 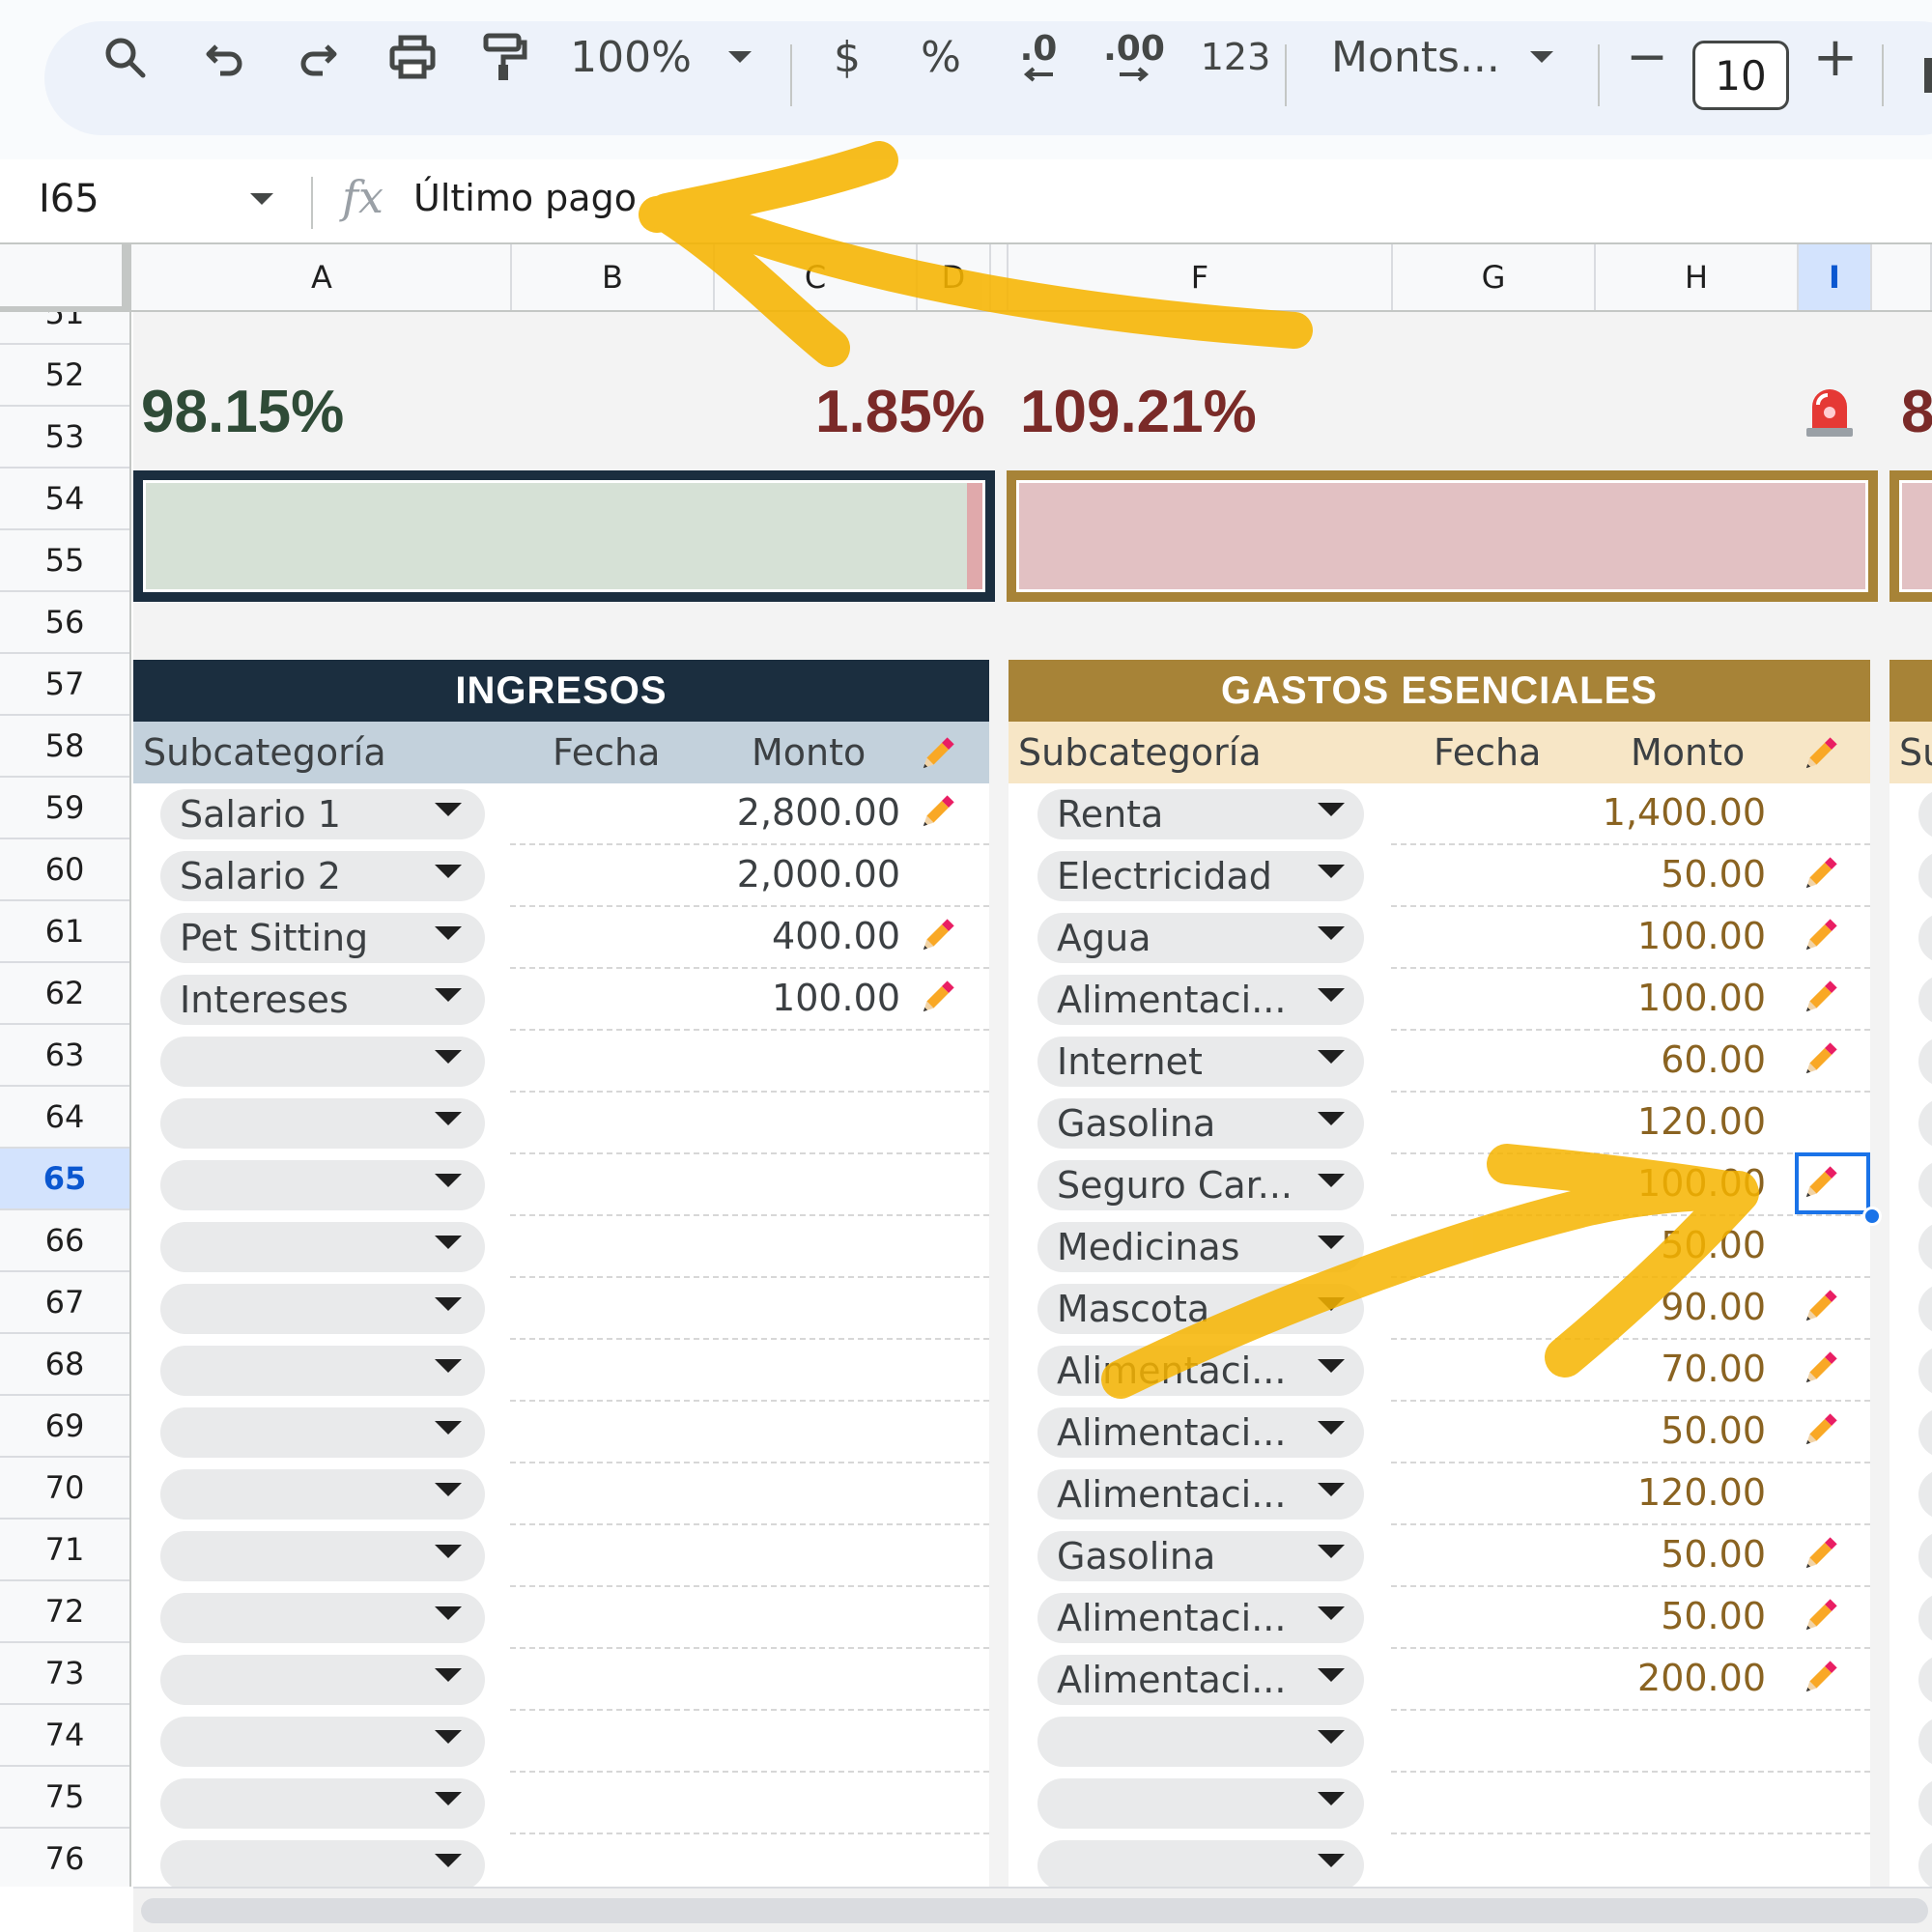 I want to click on column-header-d: D, so click(x=954, y=277).